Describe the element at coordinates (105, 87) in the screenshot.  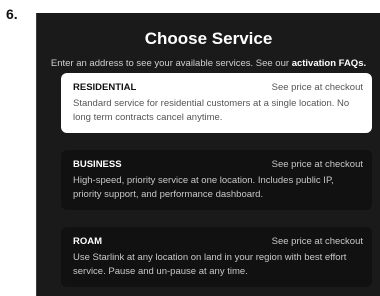
I see `service-name: RESIDENTIAL` at that location.